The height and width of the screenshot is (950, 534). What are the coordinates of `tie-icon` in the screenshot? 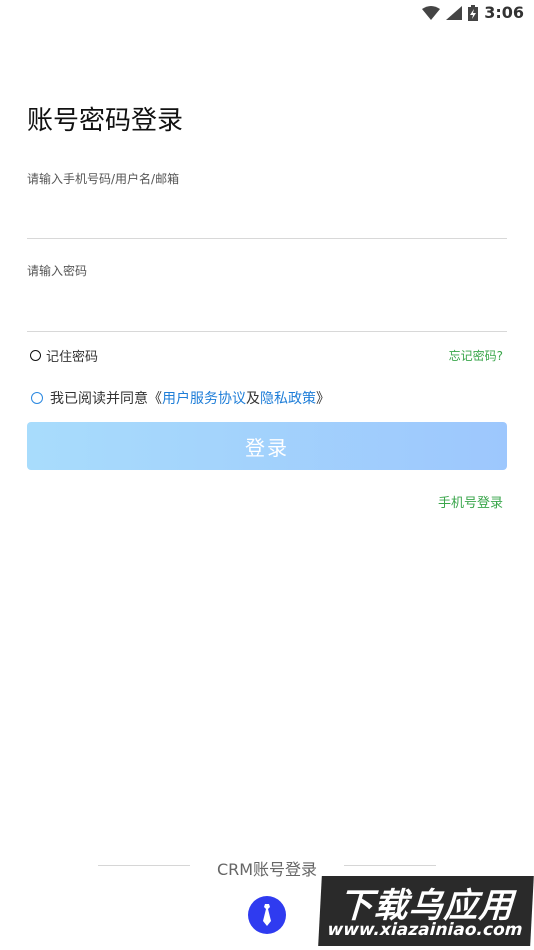 It's located at (267, 915).